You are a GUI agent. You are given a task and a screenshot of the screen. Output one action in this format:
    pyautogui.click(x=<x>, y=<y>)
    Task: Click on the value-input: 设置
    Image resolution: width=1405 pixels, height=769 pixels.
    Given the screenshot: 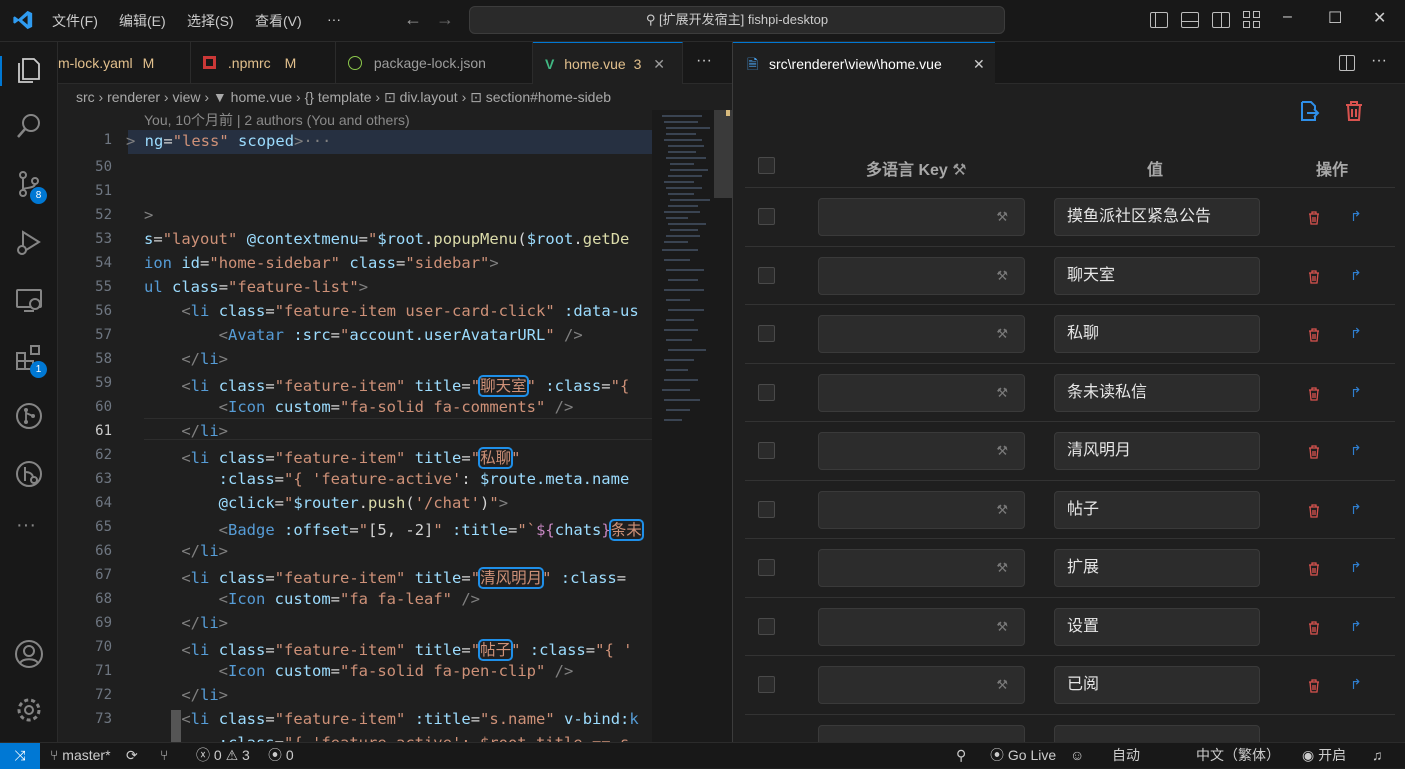 What is the action you would take?
    pyautogui.click(x=1157, y=626)
    